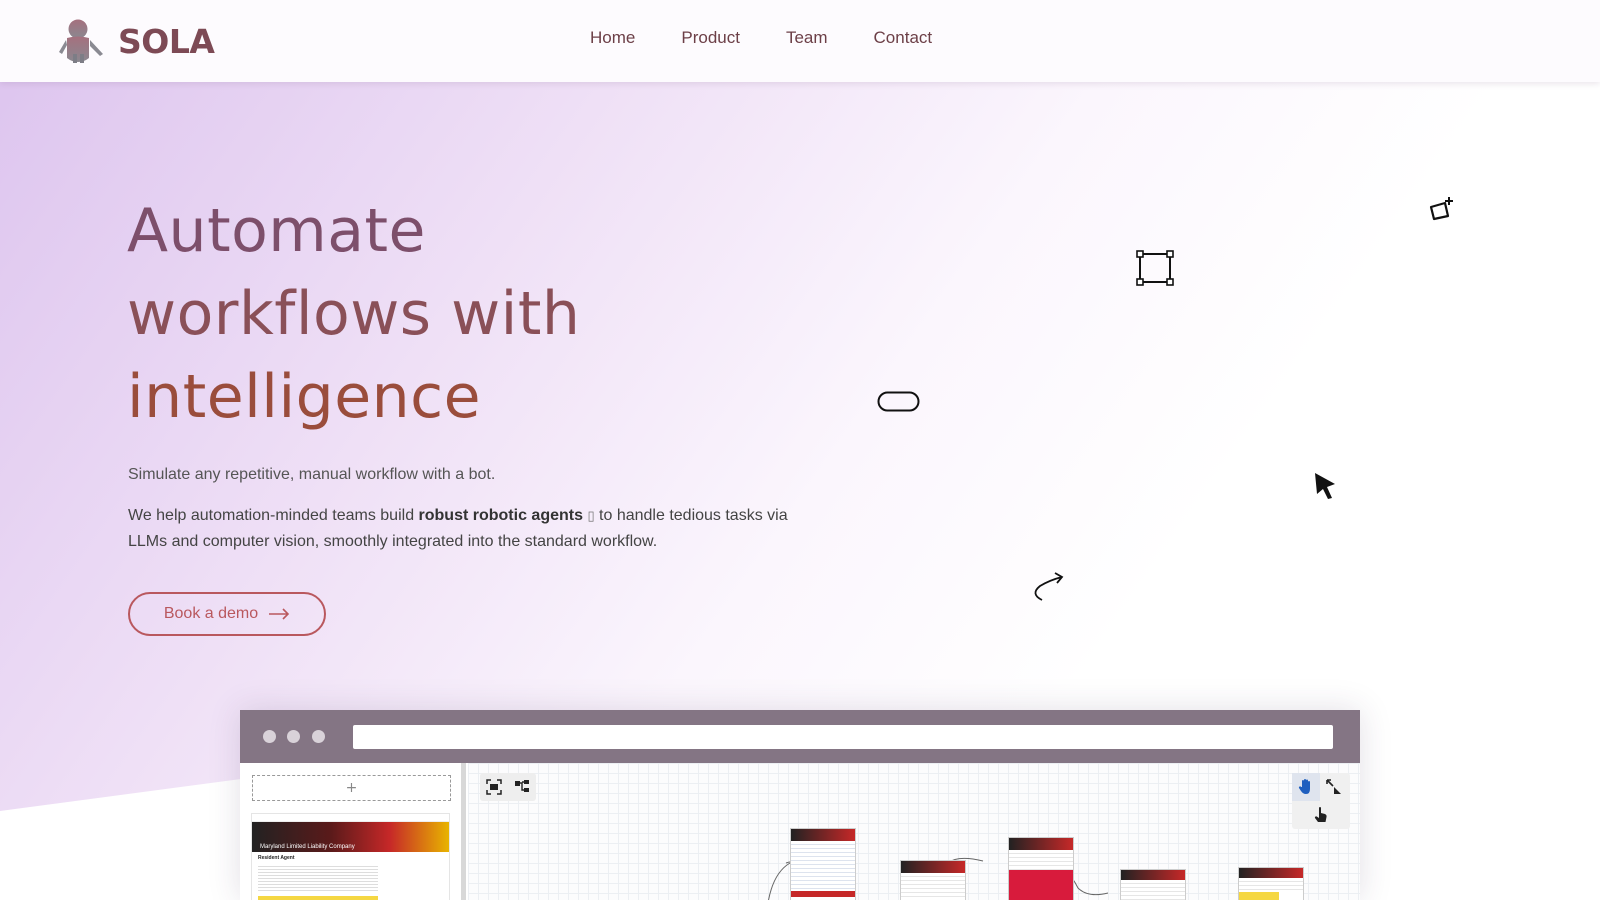  Describe the element at coordinates (304, 397) in the screenshot. I see `hero-title-line-3: intelligence` at that location.